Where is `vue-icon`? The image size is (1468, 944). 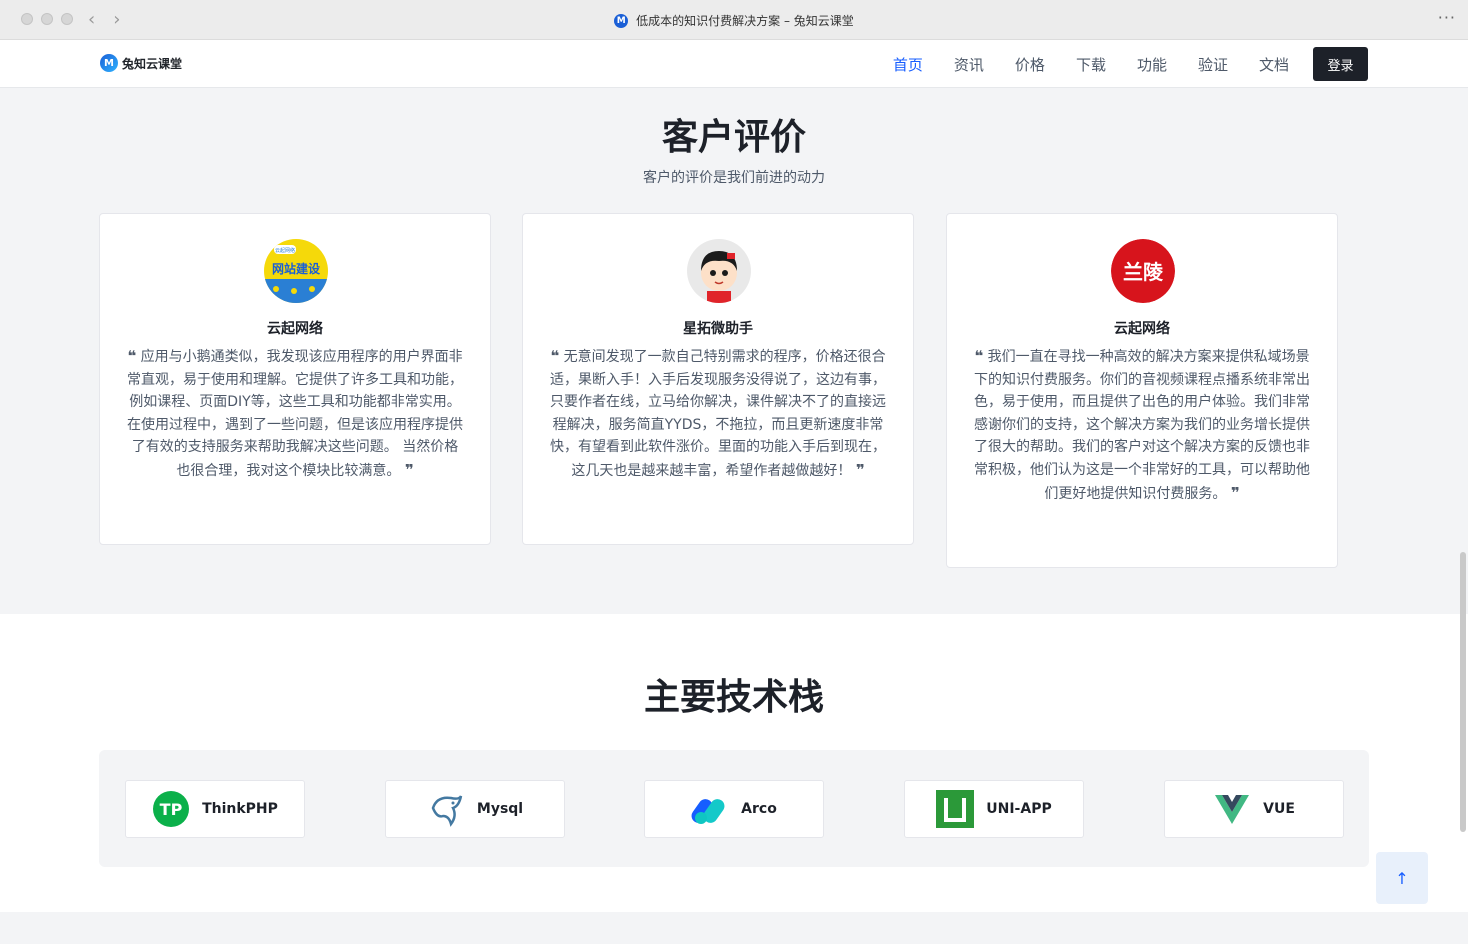 vue-icon is located at coordinates (1232, 809).